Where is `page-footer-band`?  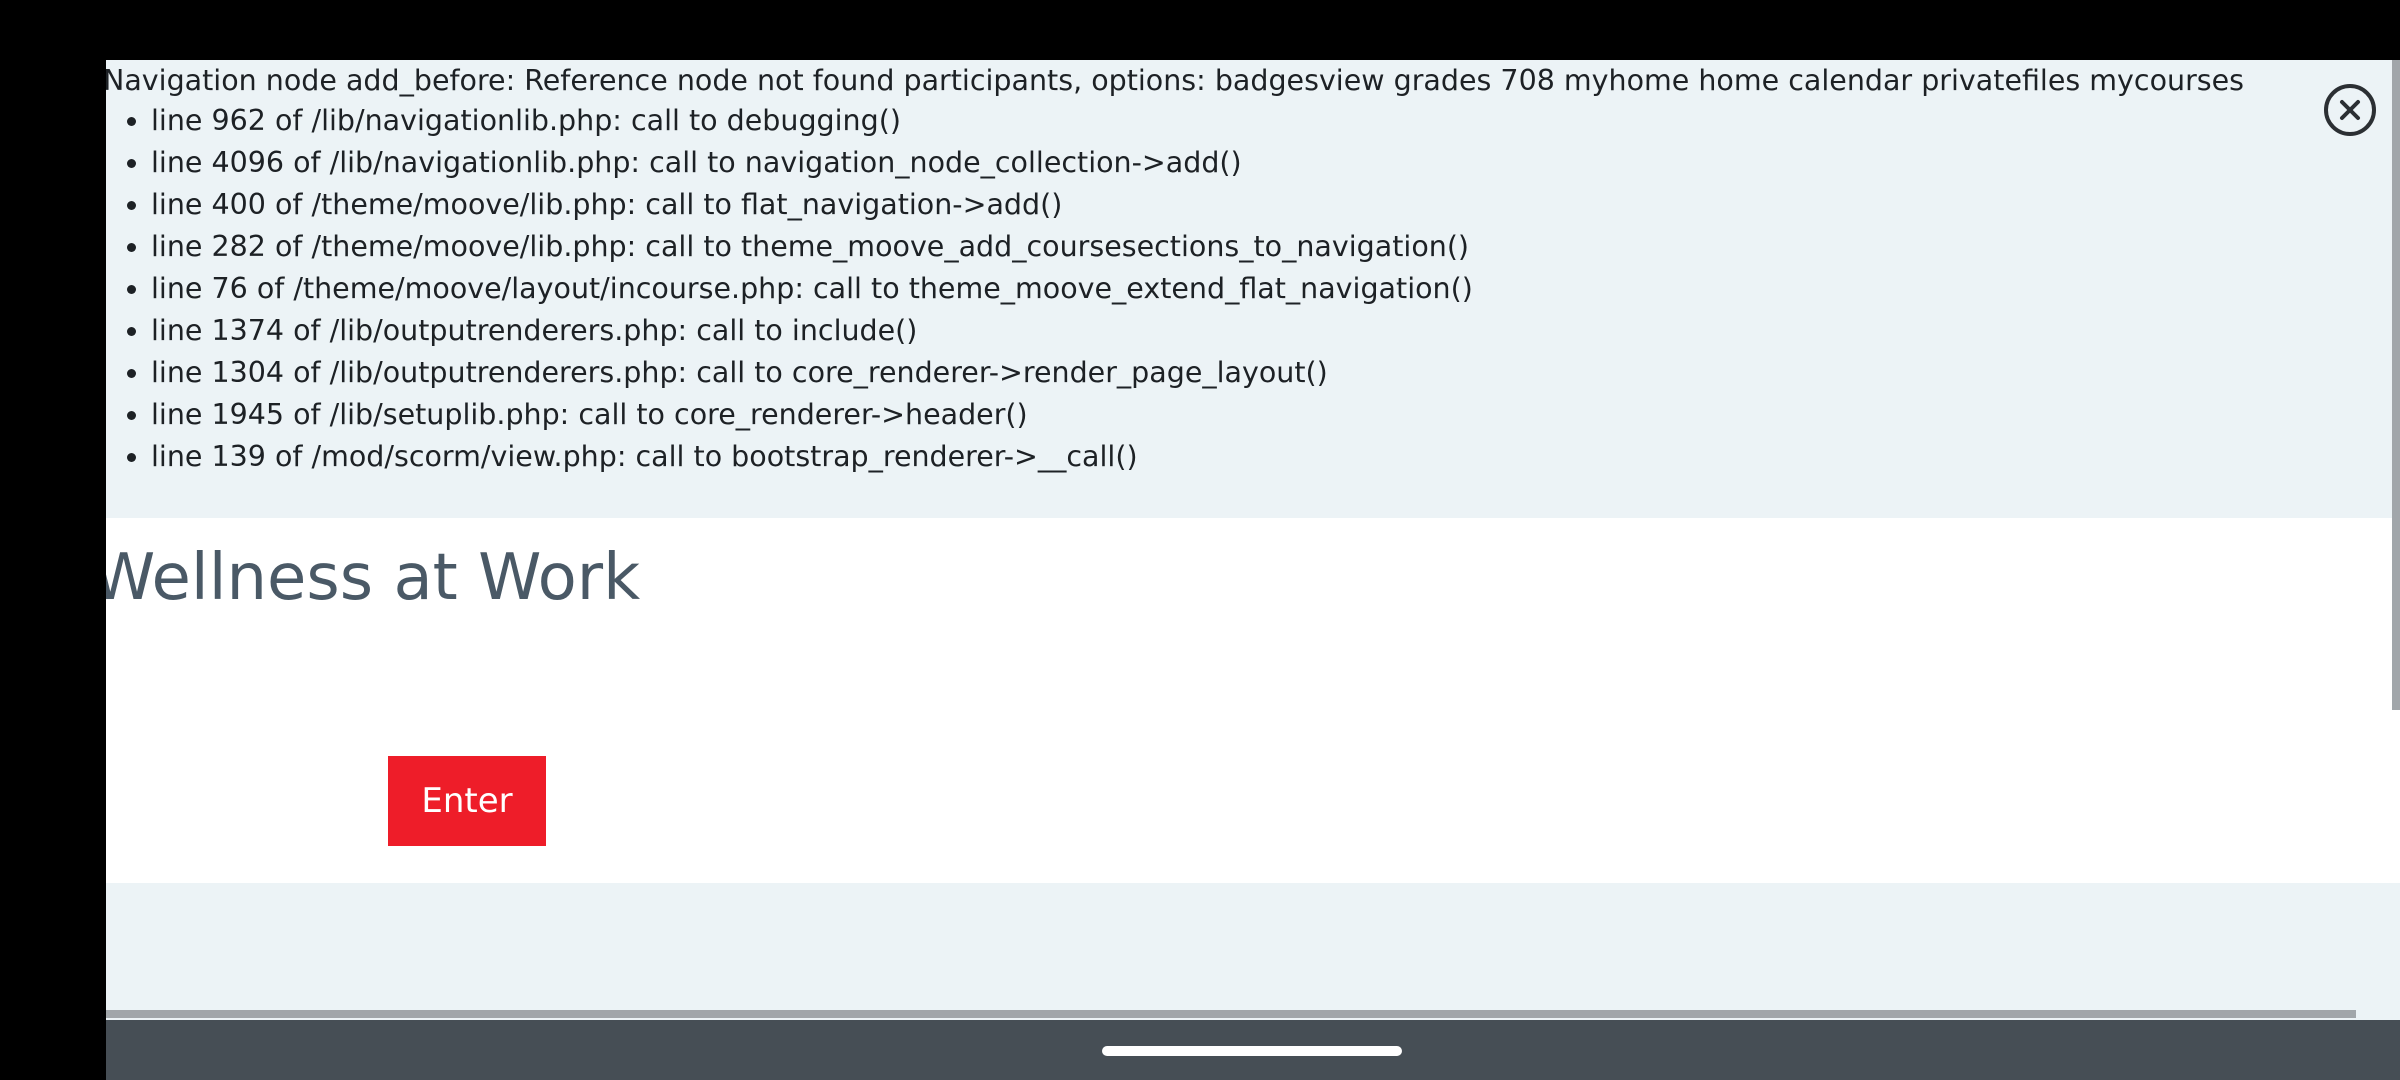 page-footer-band is located at coordinates (1253, 951).